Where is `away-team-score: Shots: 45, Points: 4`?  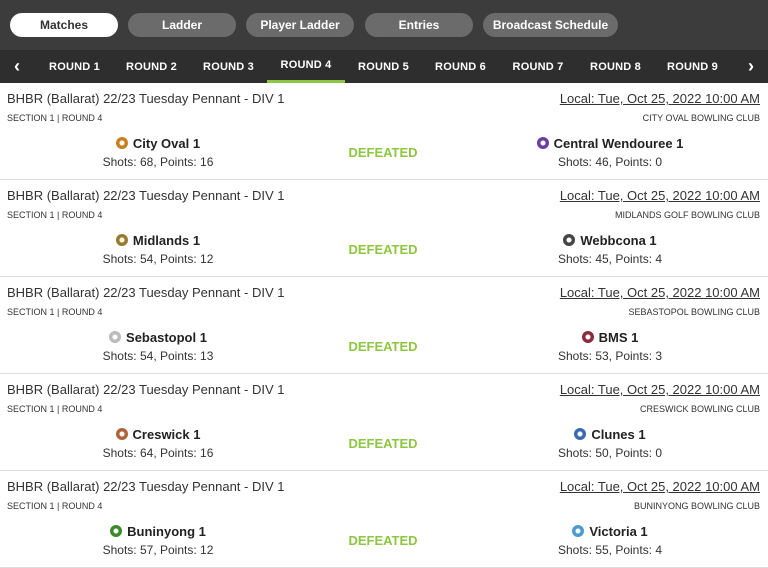 away-team-score: Shots: 45, Points: 4 is located at coordinates (610, 259).